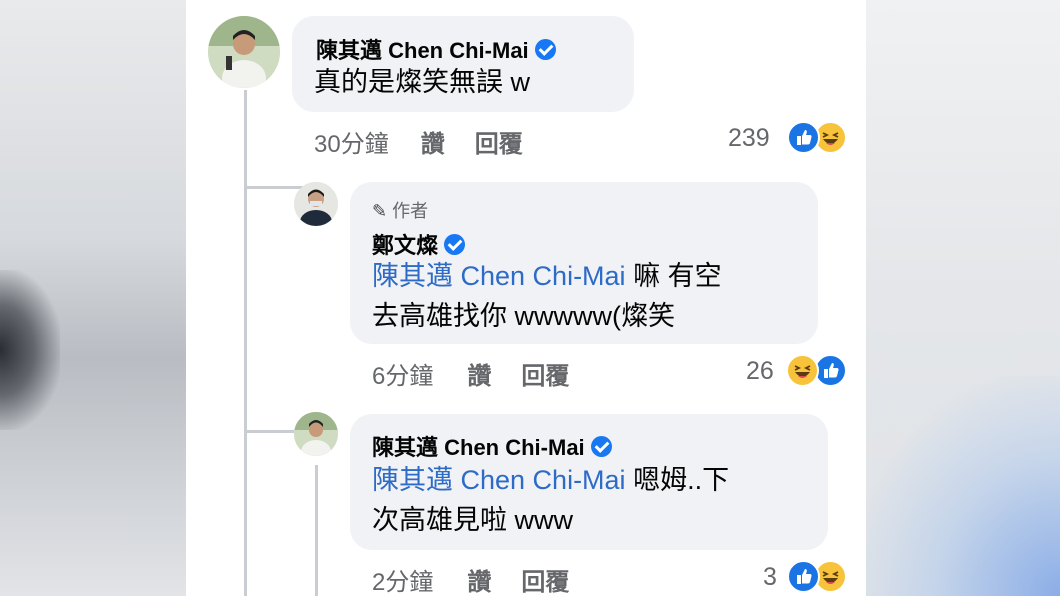  I want to click on comment-text-line2: 去高雄找你 wwwww(燦笑, so click(523, 316).